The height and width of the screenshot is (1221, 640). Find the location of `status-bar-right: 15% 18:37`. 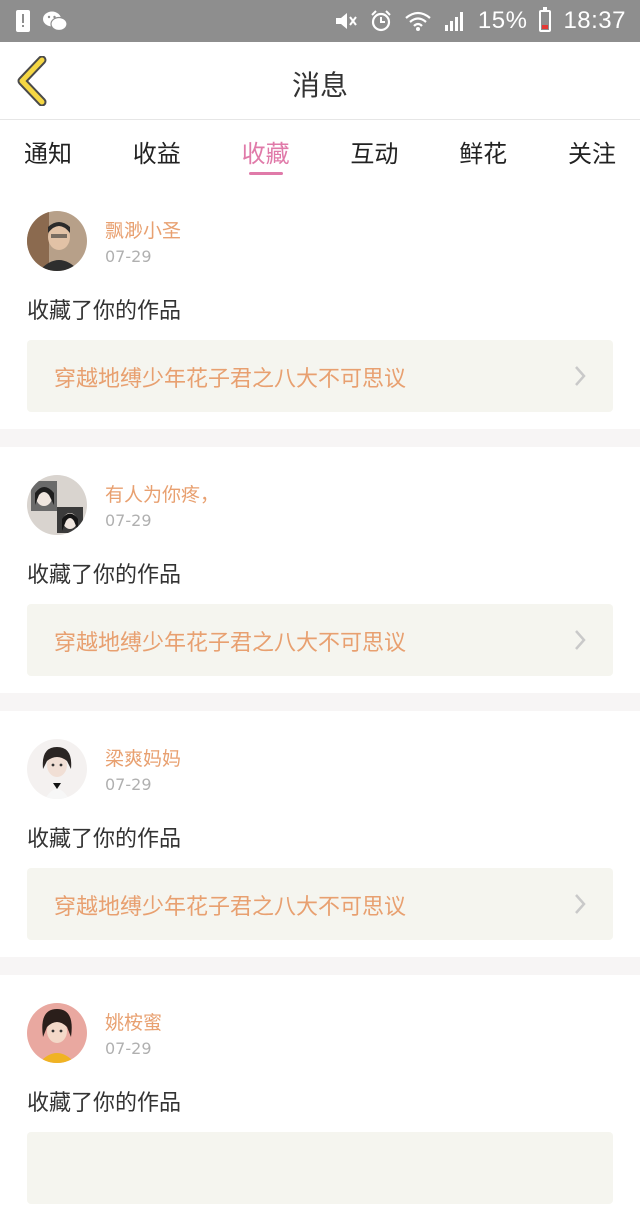

status-bar-right: 15% 18:37 is located at coordinates (480, 21).